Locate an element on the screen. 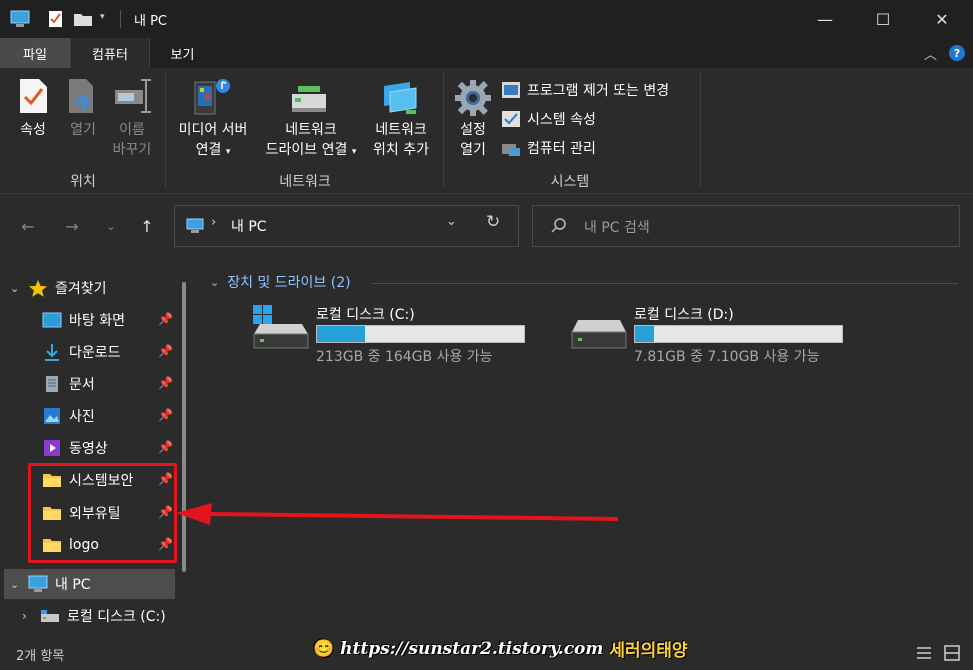  drive-free-space: 213GB 중 164GB 사용 가능 is located at coordinates (404, 357).